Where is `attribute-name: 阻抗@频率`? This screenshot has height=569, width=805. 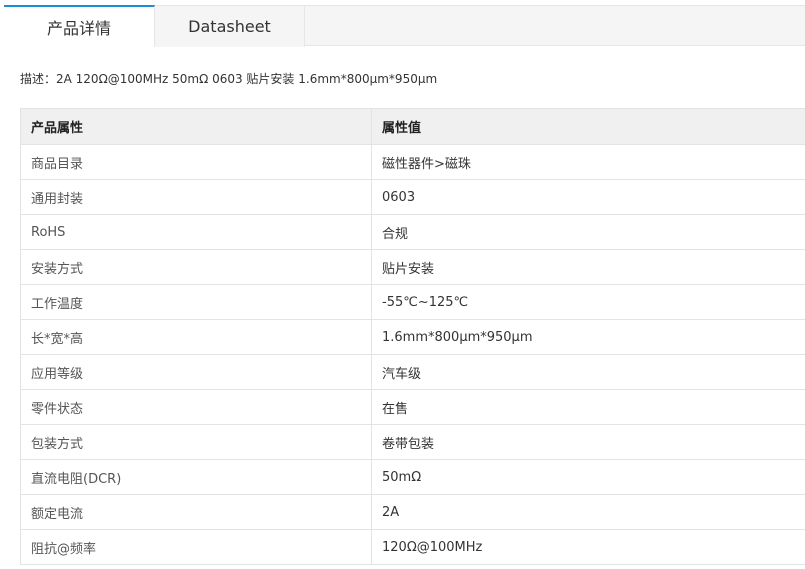
attribute-name: 阻抗@频率 is located at coordinates (196, 547).